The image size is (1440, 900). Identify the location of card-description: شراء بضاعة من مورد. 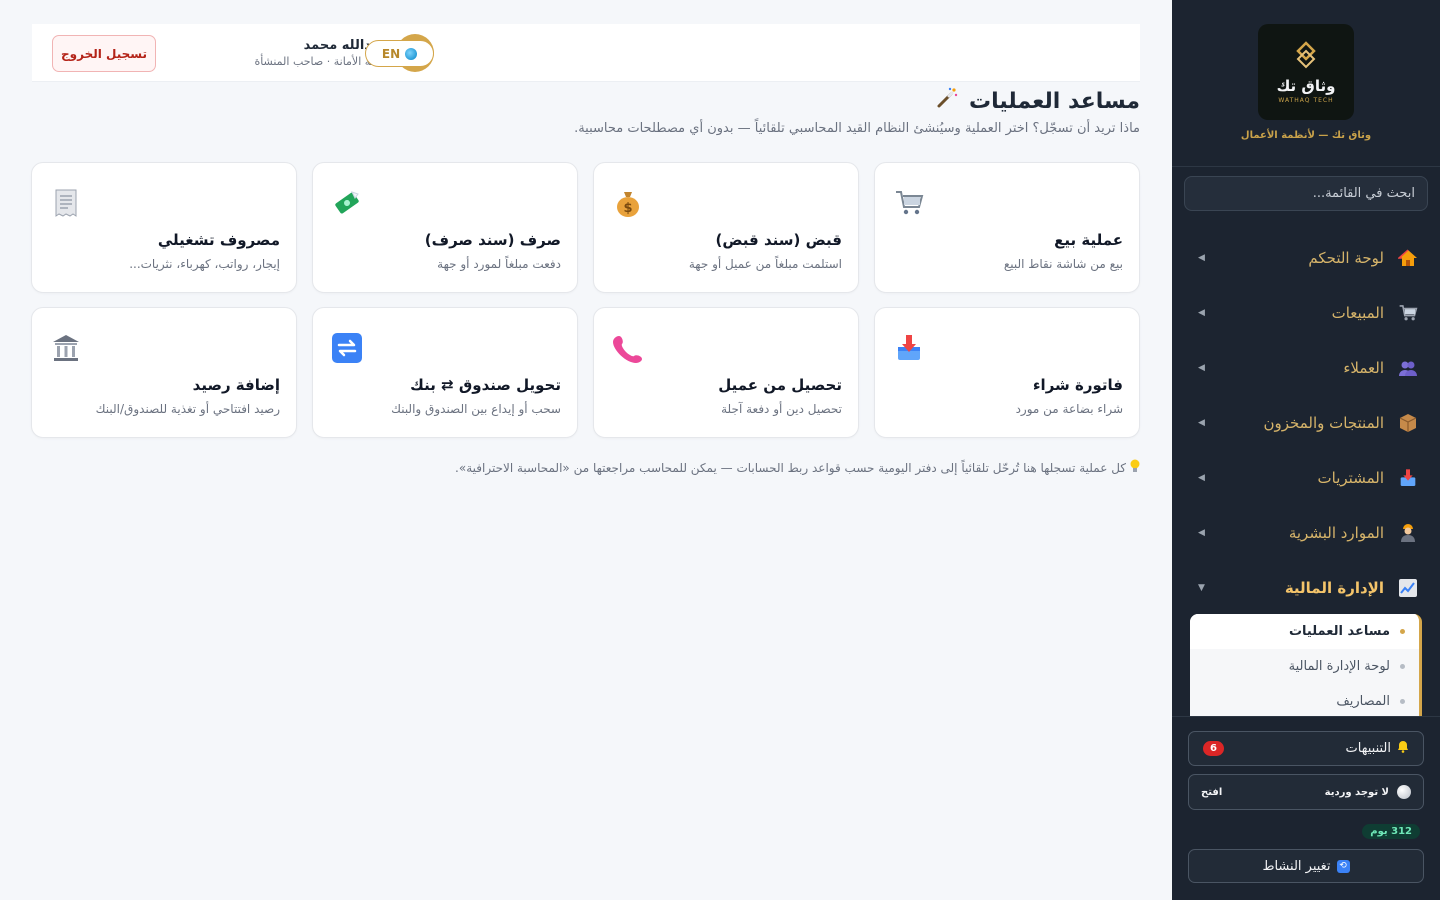
(1069, 409).